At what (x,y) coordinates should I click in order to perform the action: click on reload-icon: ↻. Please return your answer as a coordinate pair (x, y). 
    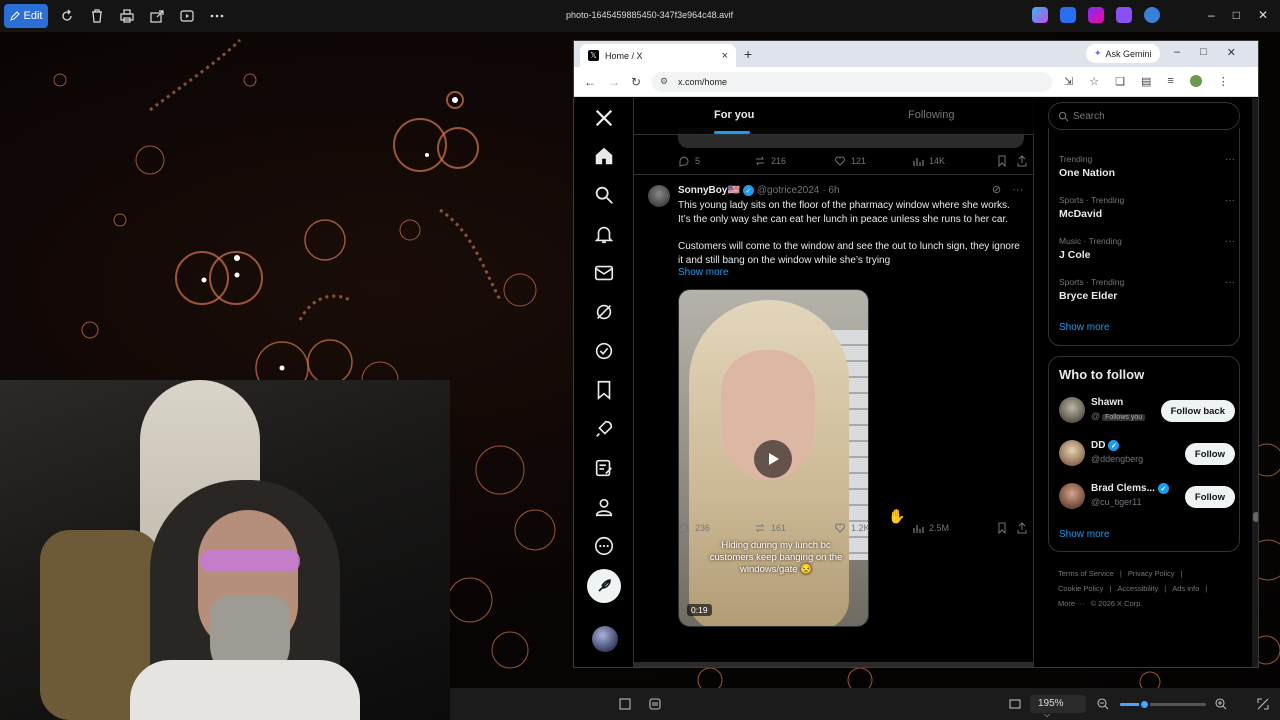
    Looking at the image, I should click on (636, 82).